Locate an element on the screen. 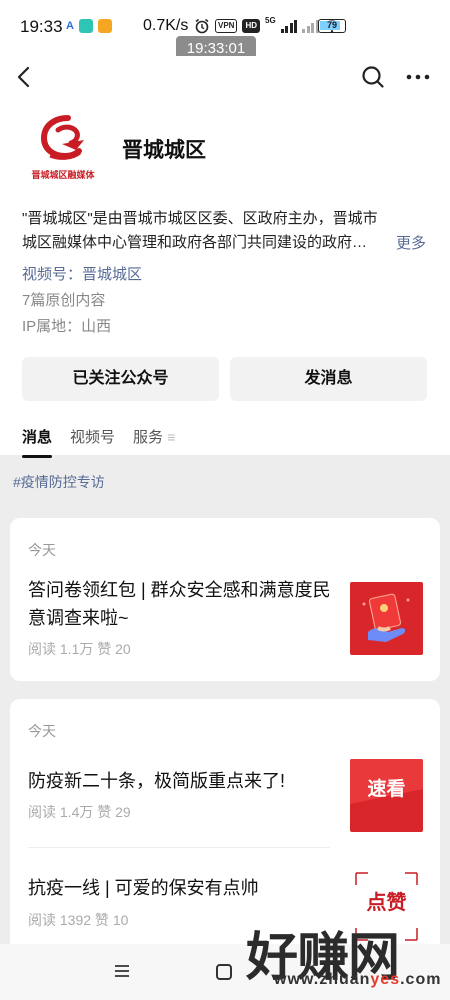  battery-icon: 79 is located at coordinates (332, 26).